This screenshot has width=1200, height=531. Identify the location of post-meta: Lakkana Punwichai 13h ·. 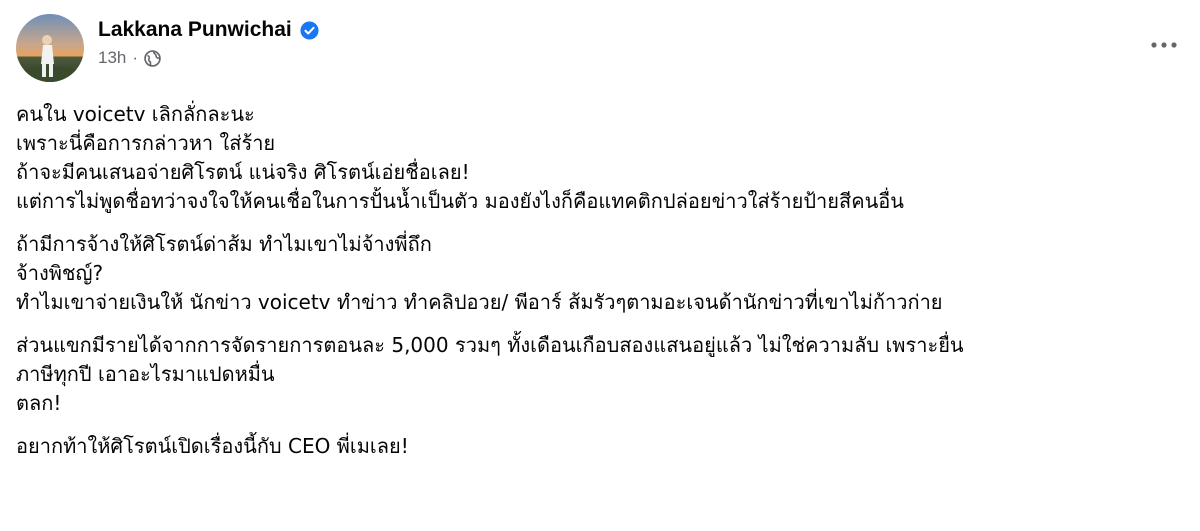
(208, 43).